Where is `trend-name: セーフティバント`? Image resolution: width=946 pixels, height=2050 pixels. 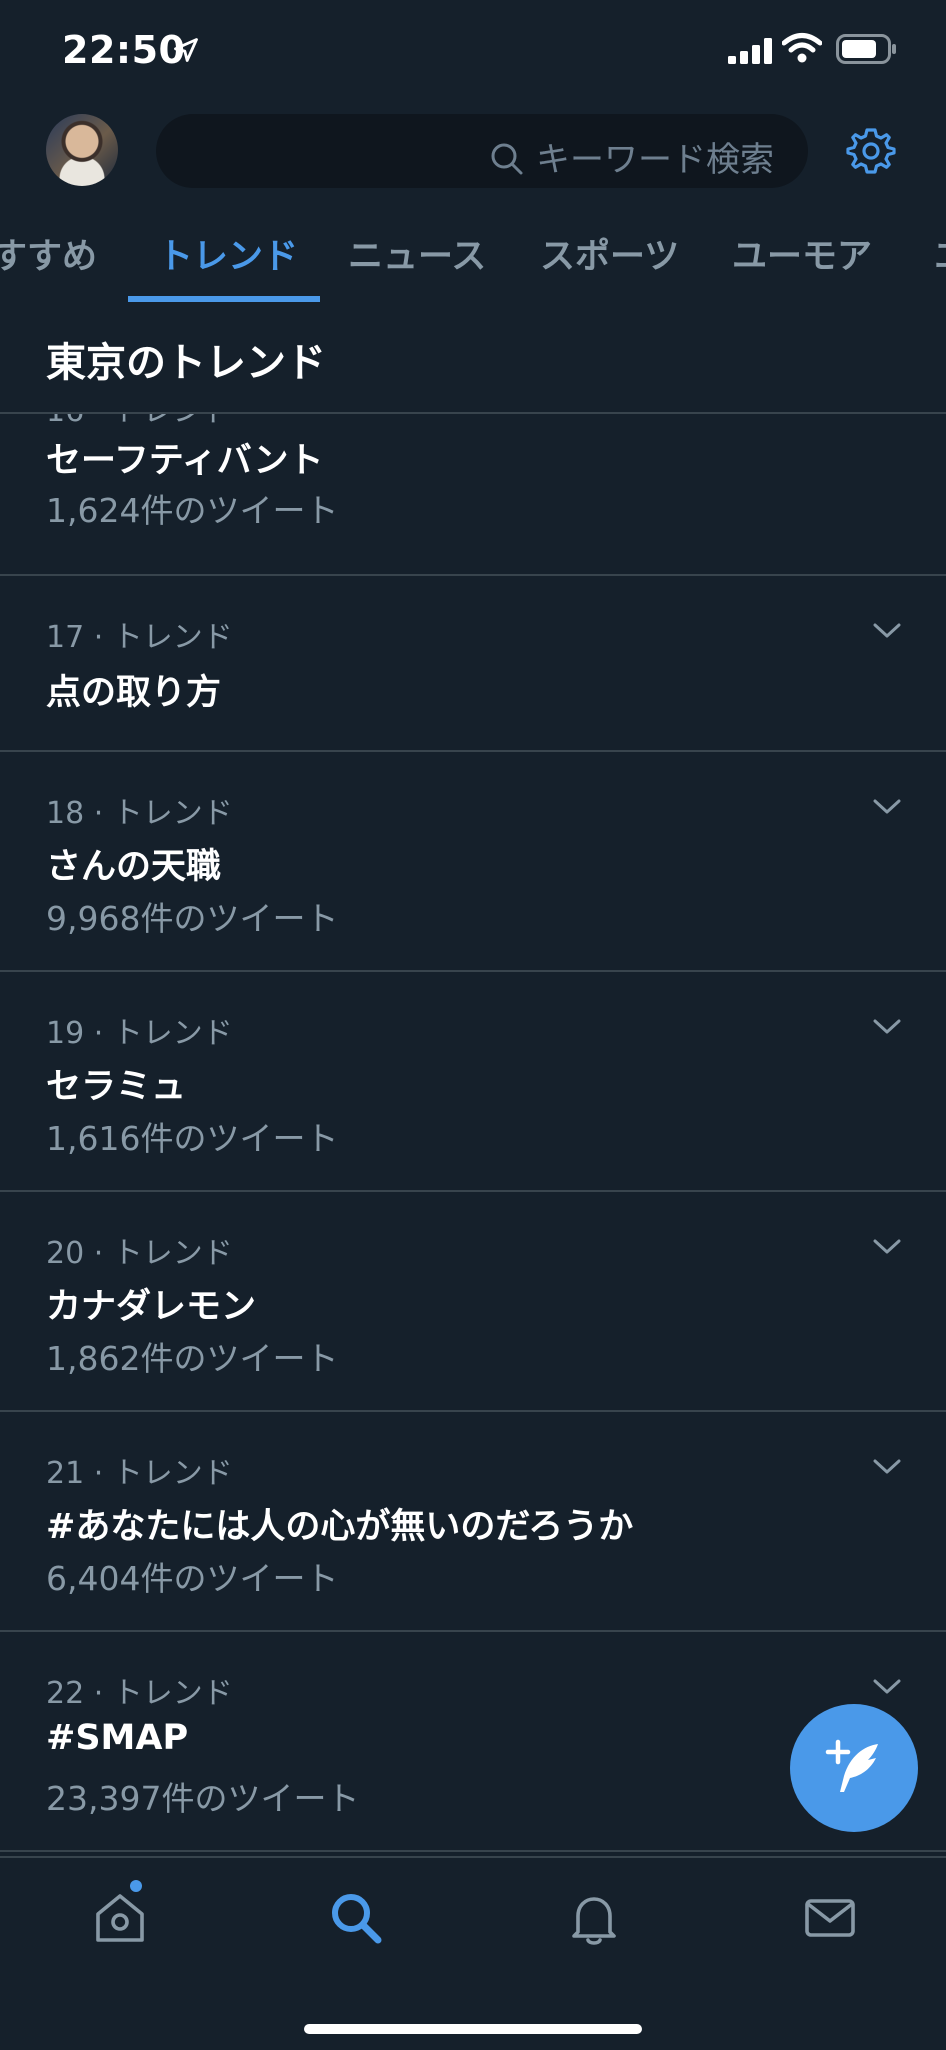
trend-name: セーフティバント is located at coordinates (185, 461).